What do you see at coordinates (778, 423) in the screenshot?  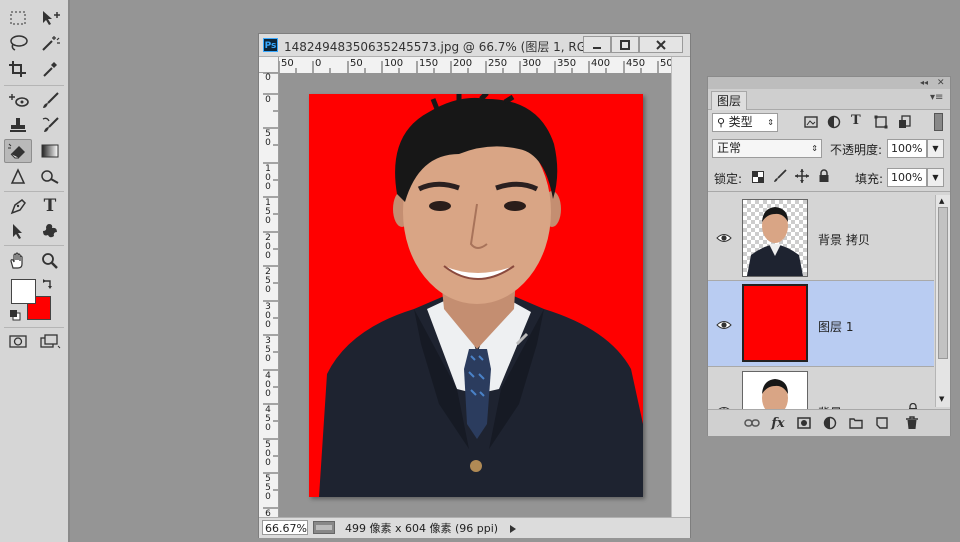 I see `fx-icon: fx` at bounding box center [778, 423].